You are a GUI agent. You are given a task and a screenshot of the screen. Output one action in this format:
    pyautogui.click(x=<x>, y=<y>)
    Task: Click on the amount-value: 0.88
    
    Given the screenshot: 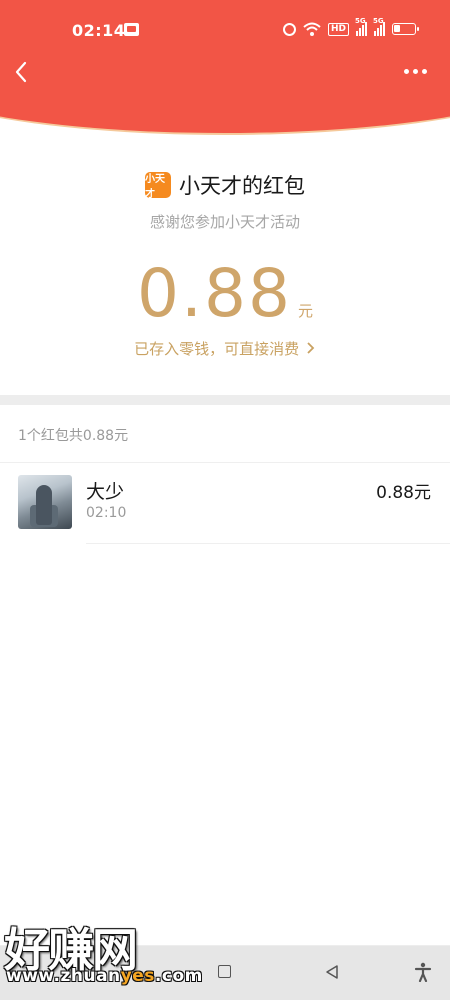 What is the action you would take?
    pyautogui.click(x=214, y=293)
    